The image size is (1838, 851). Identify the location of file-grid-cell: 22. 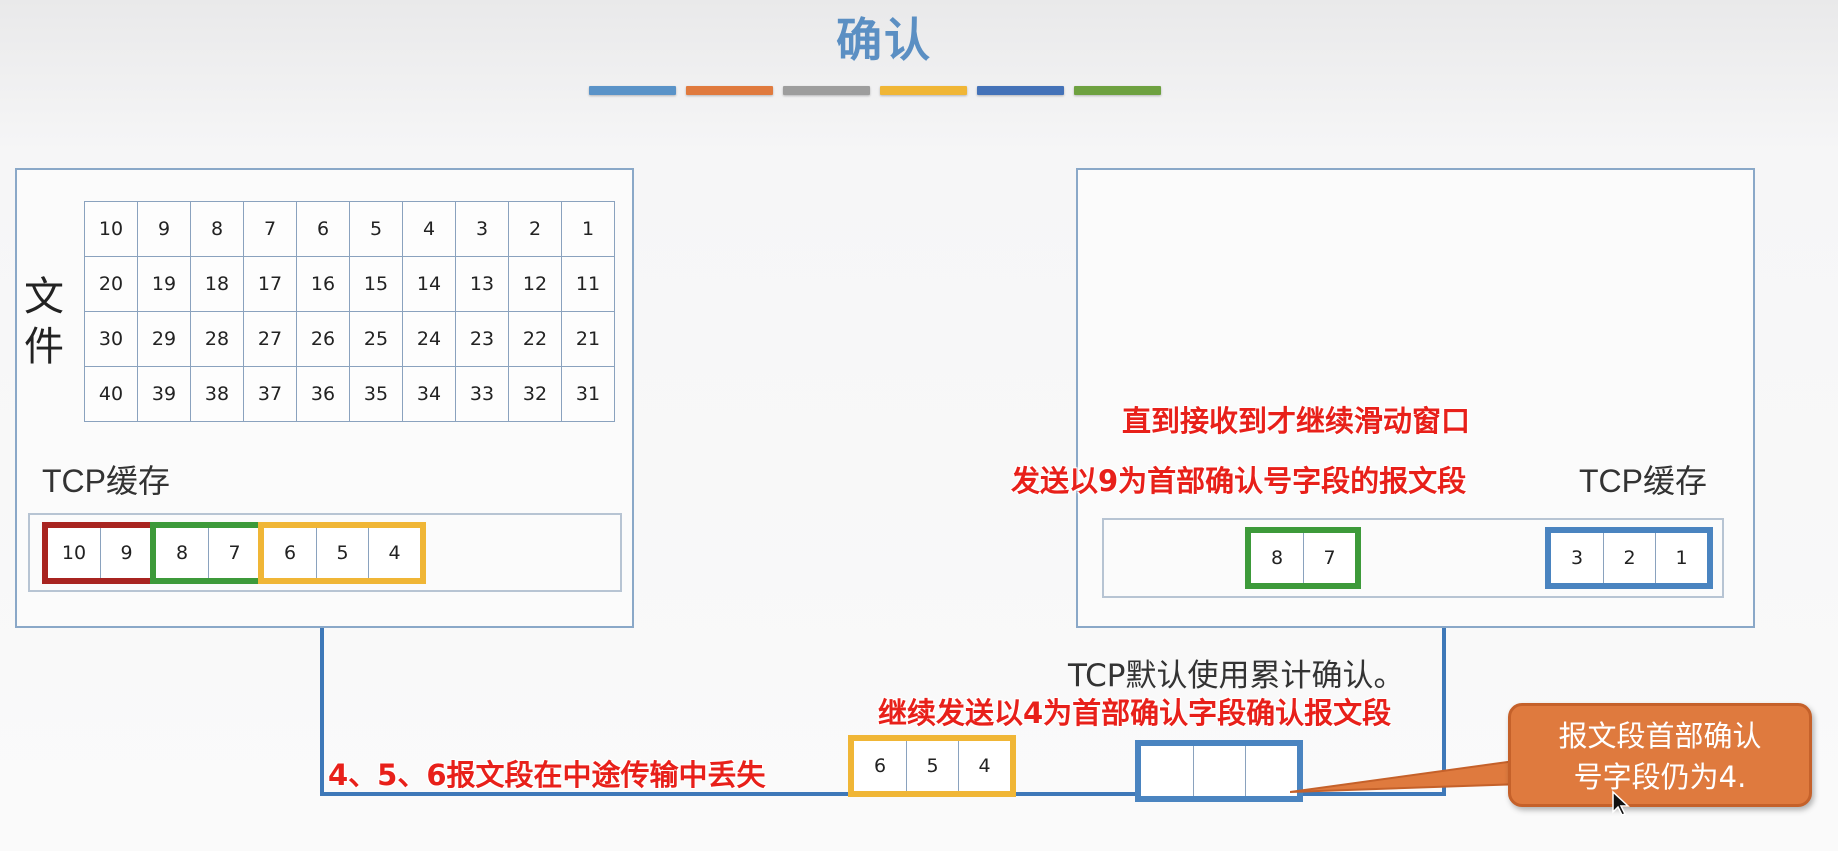
(535, 339).